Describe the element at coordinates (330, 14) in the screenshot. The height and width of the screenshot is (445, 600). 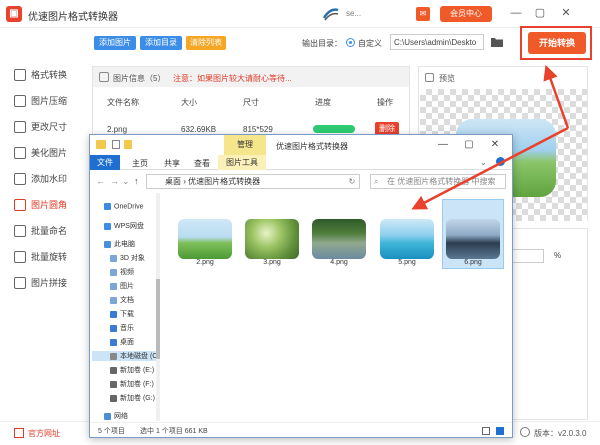
I see `user-logo-icon` at that location.